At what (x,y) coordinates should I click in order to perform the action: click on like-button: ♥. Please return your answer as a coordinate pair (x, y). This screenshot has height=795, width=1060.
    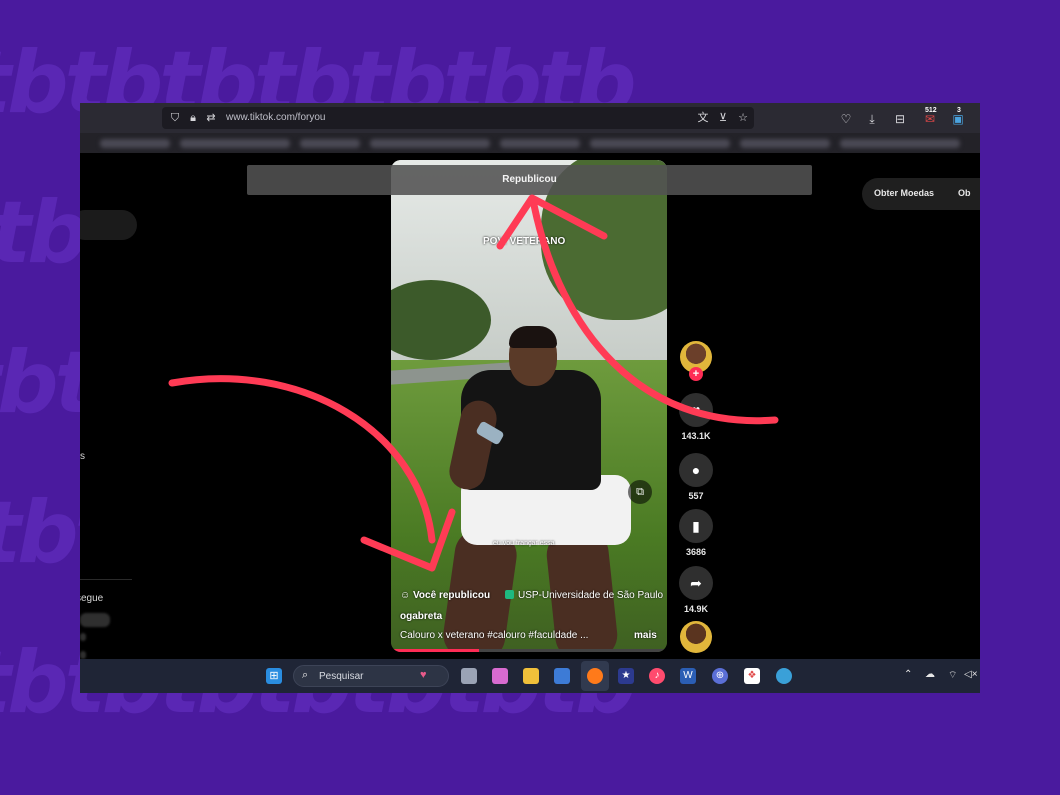
    Looking at the image, I should click on (696, 410).